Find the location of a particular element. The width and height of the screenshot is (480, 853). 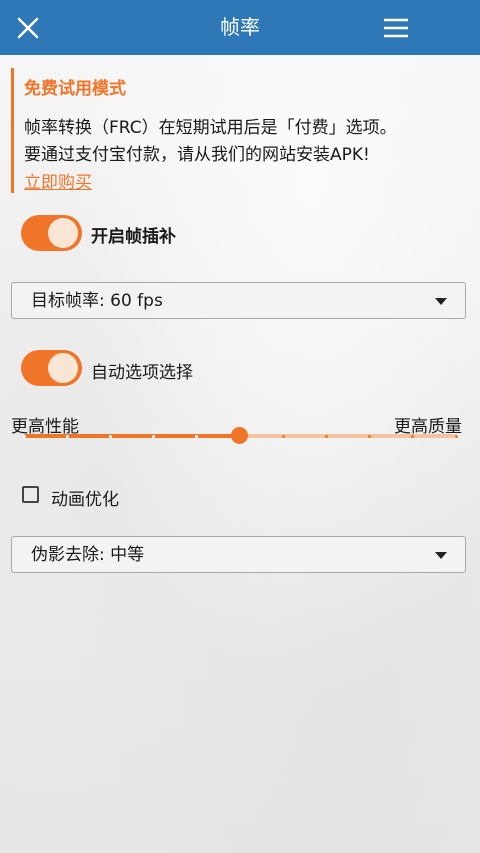

slider-track-filled is located at coordinates (132, 436).